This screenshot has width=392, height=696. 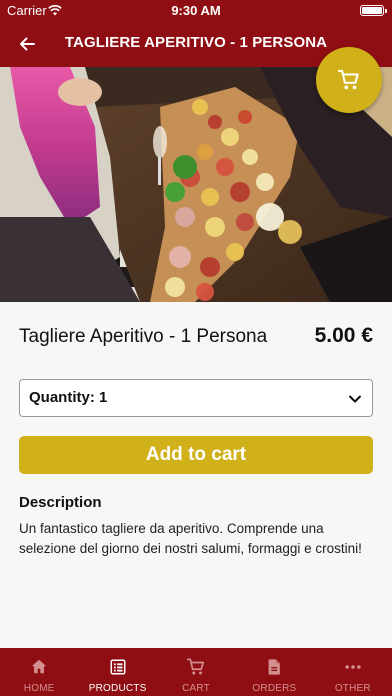 What do you see at coordinates (39, 688) in the screenshot?
I see `tab-home-label: HOME` at bounding box center [39, 688].